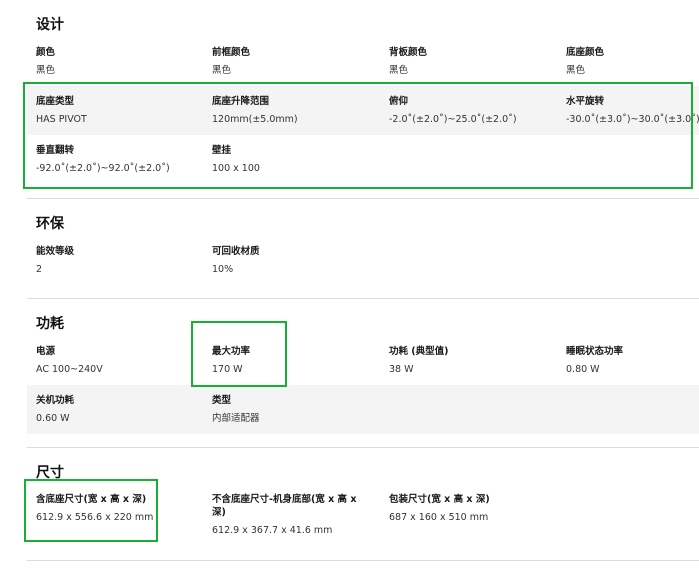 This screenshot has height=576, width=699. I want to click on spec-label: 类型, so click(222, 400).